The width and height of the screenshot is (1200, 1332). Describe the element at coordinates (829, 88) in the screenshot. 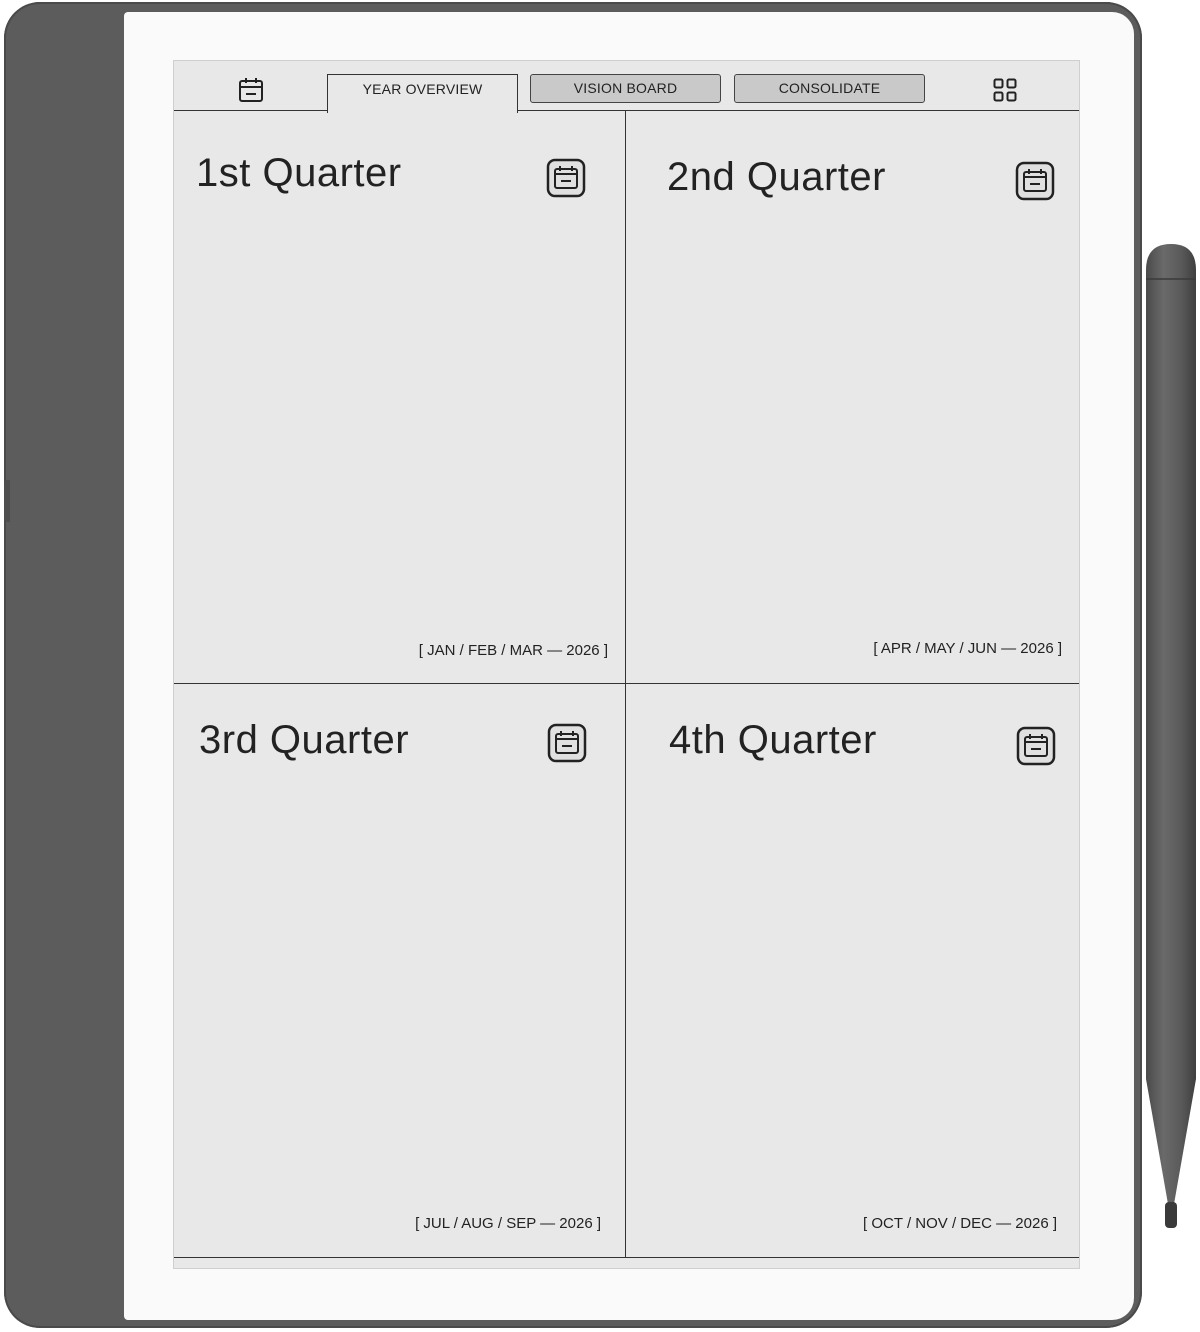

I see `tab-consolidate: CONSOLIDATE` at that location.